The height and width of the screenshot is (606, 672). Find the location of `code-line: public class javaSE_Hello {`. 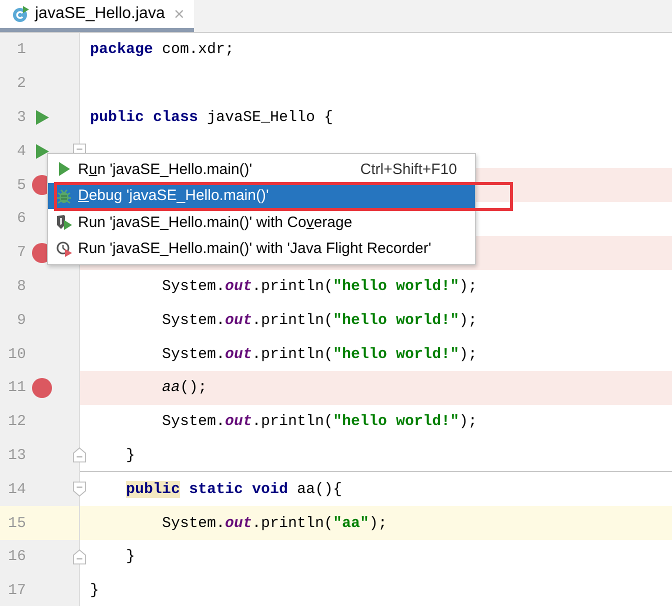

code-line: public class javaSE_Hello { is located at coordinates (212, 117).